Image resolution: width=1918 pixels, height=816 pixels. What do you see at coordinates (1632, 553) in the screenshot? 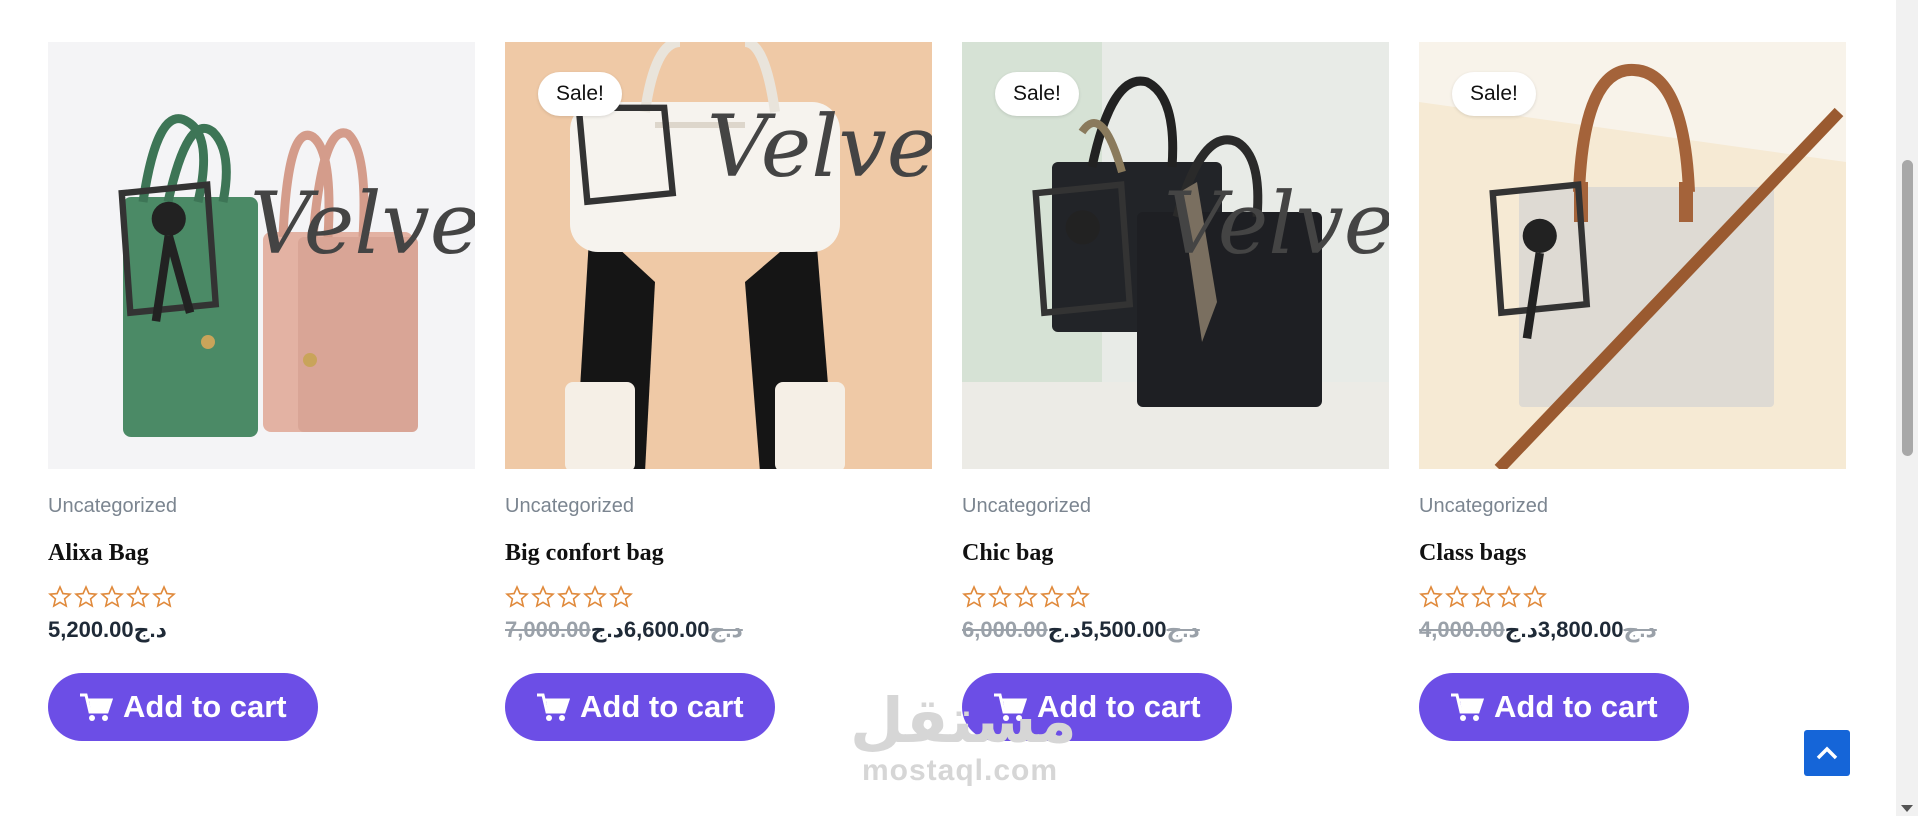
I see `product-title: Class bags` at bounding box center [1632, 553].